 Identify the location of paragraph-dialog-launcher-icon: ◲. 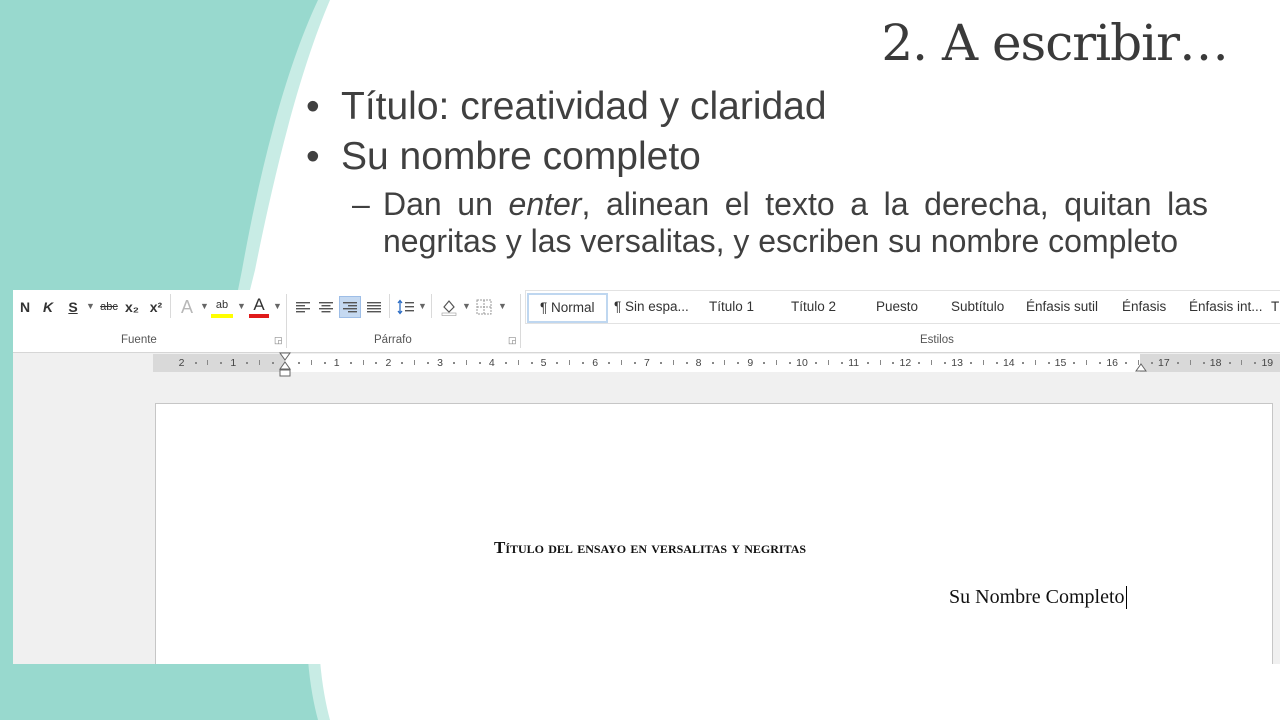
(512, 340).